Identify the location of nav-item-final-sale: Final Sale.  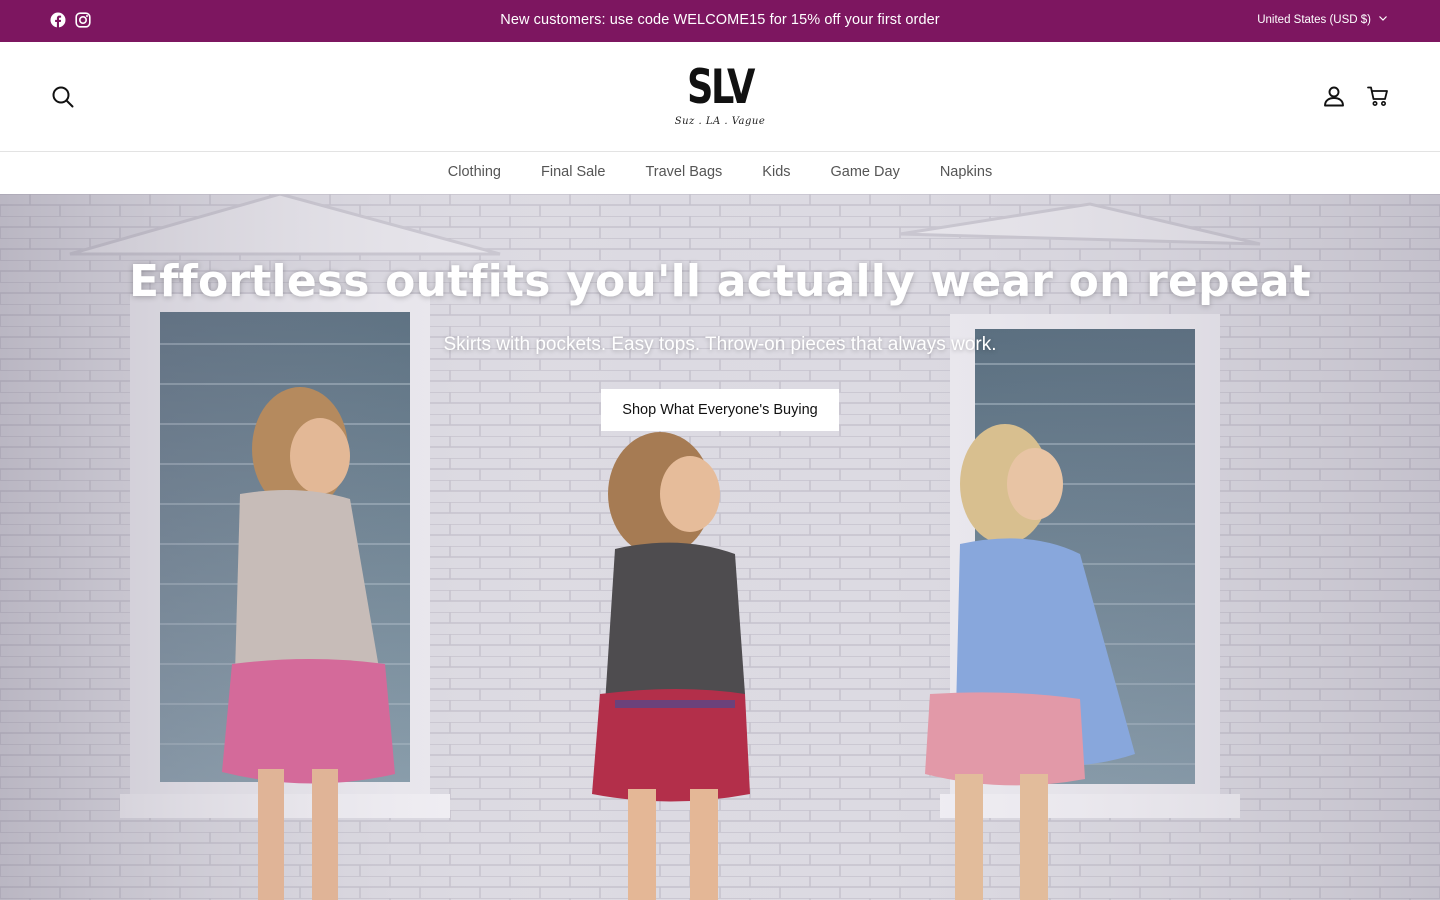
(573, 172).